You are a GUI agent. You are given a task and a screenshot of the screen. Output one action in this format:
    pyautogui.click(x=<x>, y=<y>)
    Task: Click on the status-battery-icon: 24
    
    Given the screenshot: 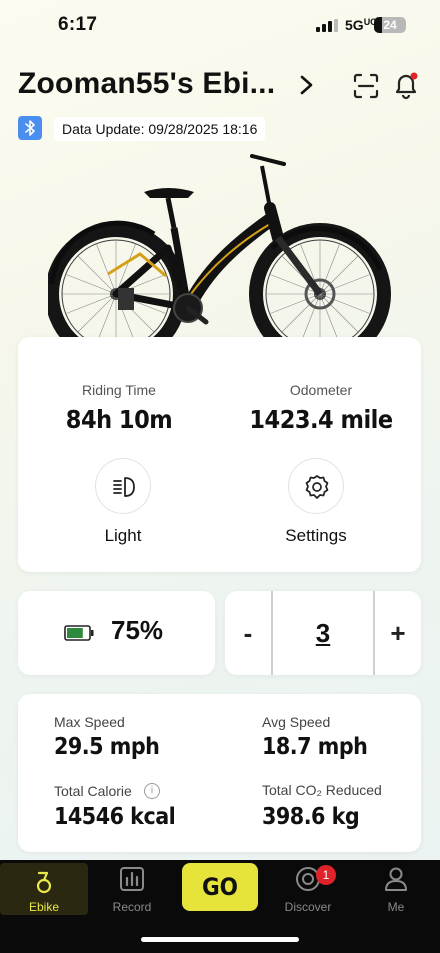 What is the action you would take?
    pyautogui.click(x=390, y=25)
    